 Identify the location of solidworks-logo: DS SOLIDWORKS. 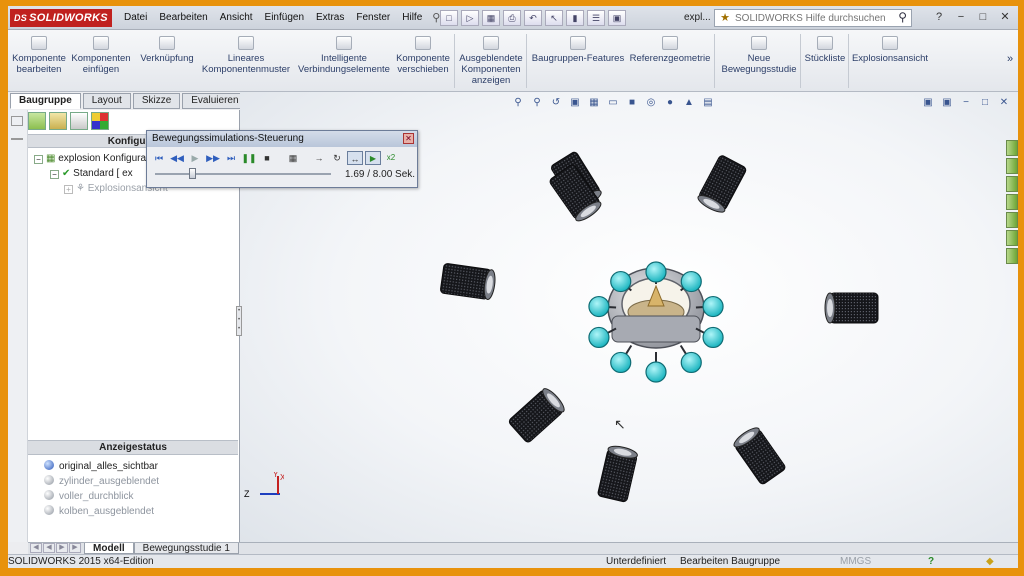
(61, 18).